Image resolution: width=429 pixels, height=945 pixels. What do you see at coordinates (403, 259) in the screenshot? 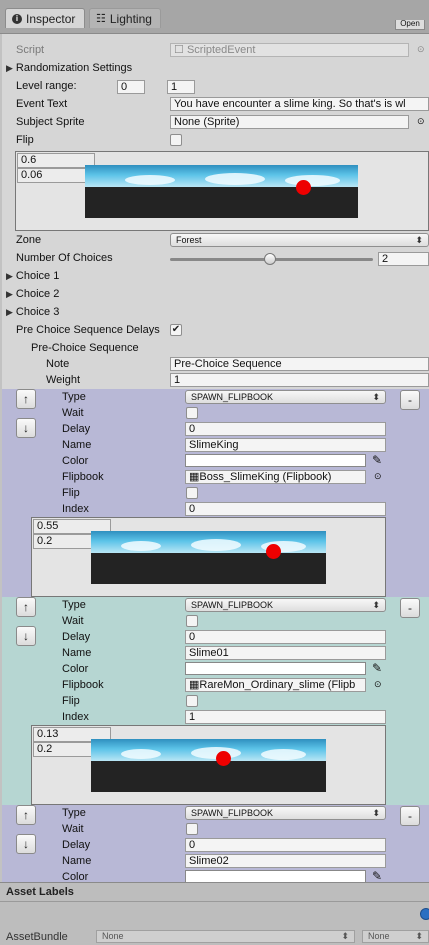
I see `choices-number-input: 2` at bounding box center [403, 259].